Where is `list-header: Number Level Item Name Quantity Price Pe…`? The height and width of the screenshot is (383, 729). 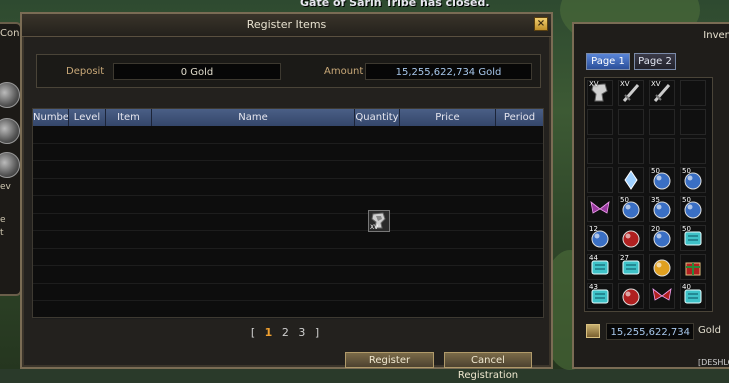 list-header: Number Level Item Name Quantity Price Pe… is located at coordinates (288, 117).